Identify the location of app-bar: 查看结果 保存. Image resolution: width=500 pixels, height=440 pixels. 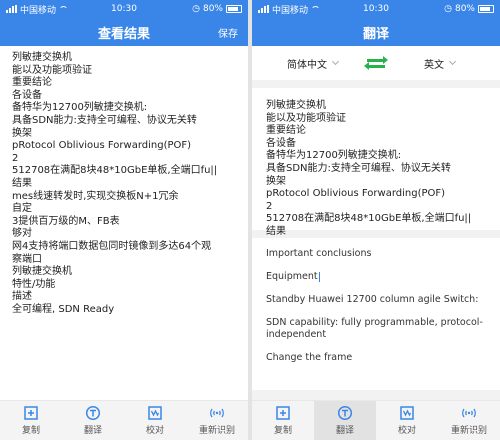
(124, 32).